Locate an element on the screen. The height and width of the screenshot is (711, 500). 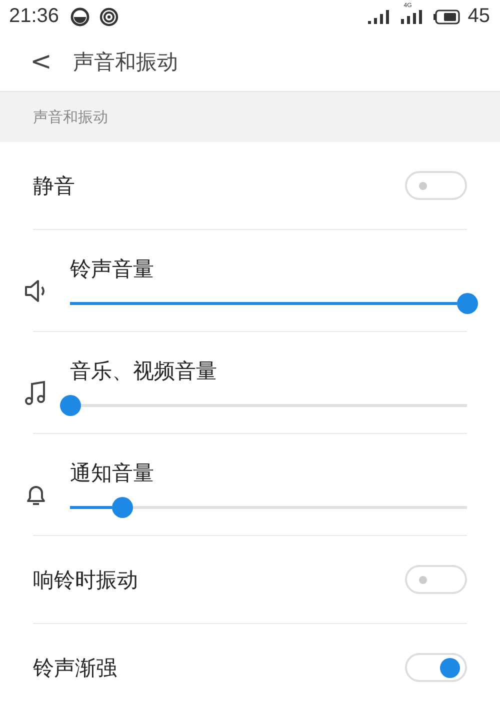
page-title: 声音和振动 is located at coordinates (125, 62).